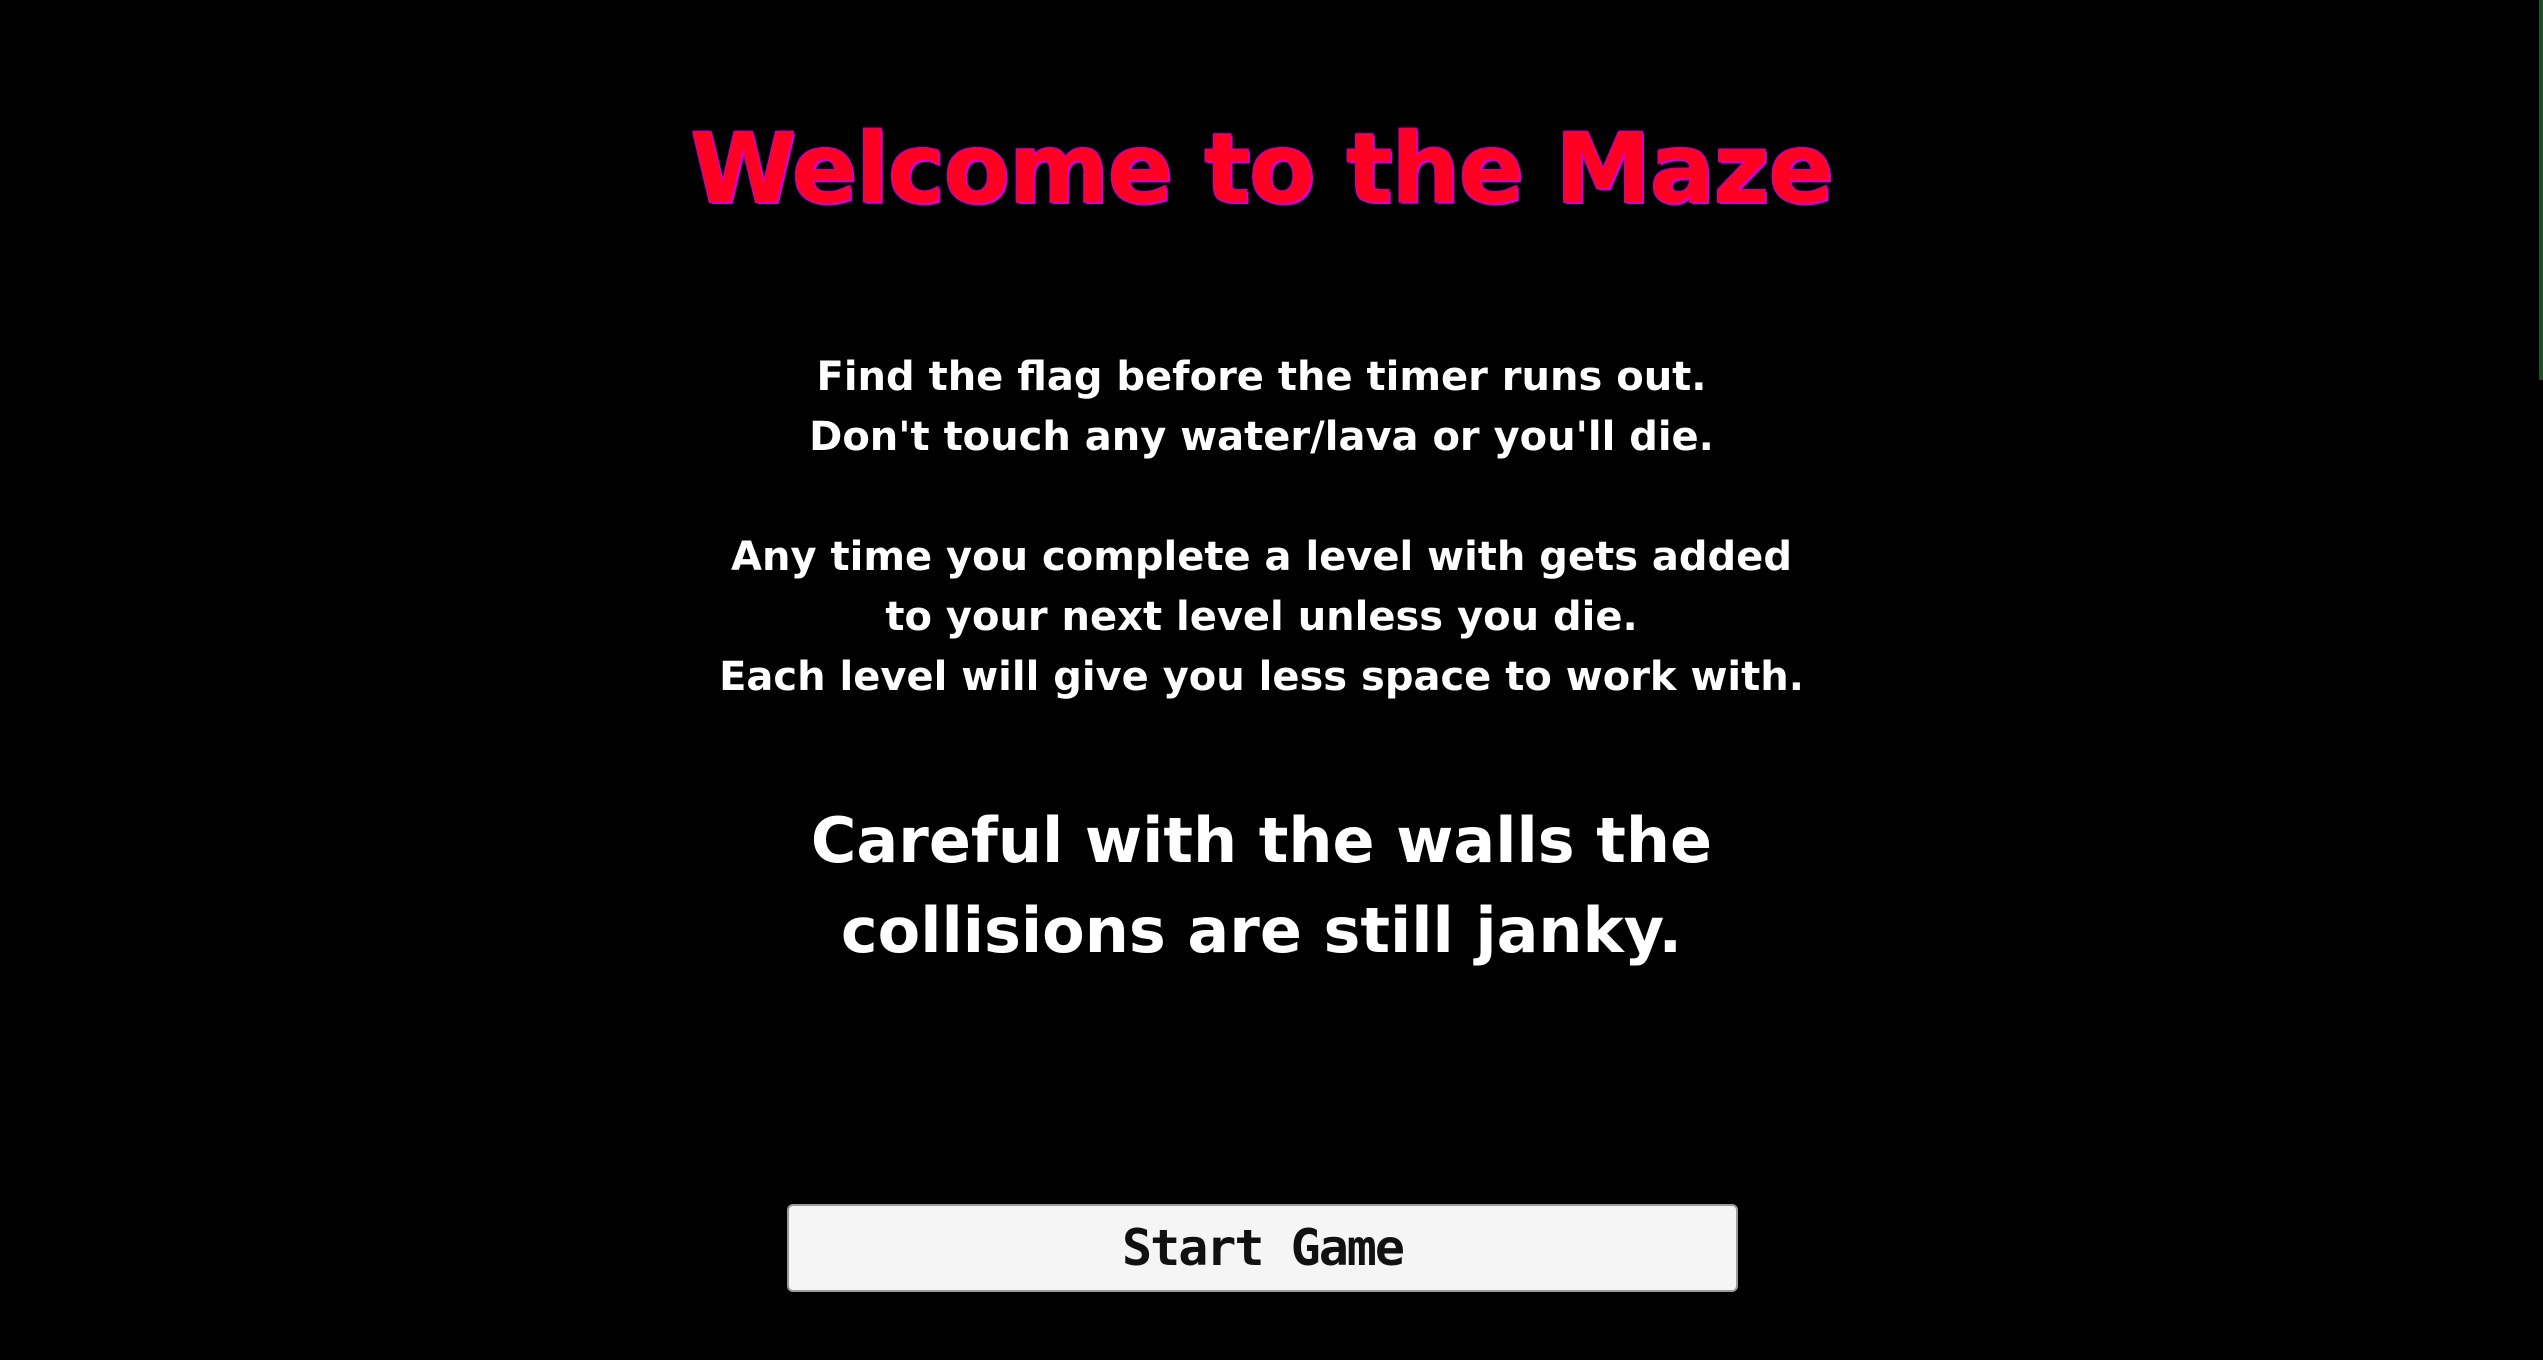 The width and height of the screenshot is (2543, 1360). Describe the element at coordinates (1261, 617) in the screenshot. I see `instruction-line: to your next level unless you die.` at that location.